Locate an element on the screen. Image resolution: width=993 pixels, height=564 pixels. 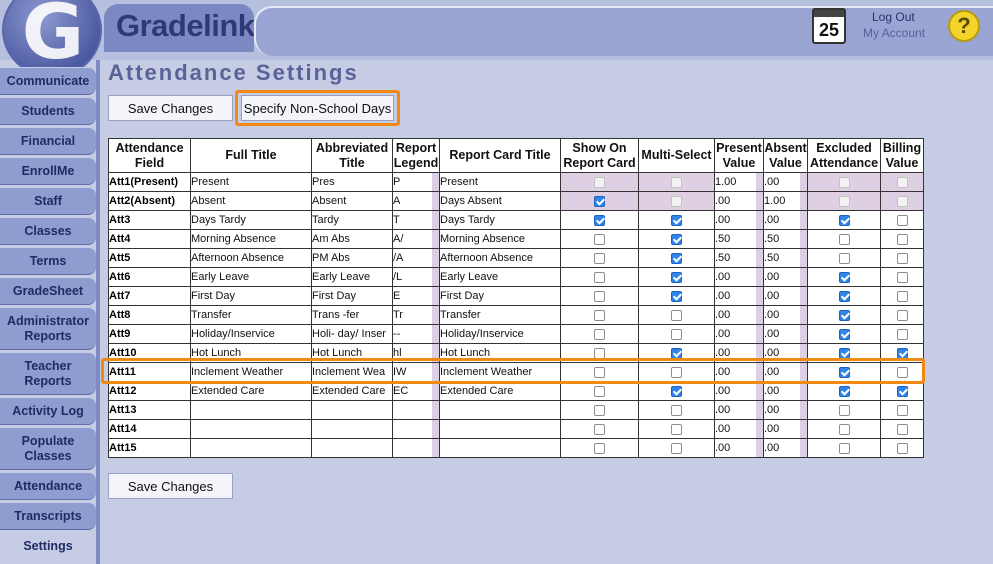
abbreviated-title-input: Pres is located at coordinates (352, 182).